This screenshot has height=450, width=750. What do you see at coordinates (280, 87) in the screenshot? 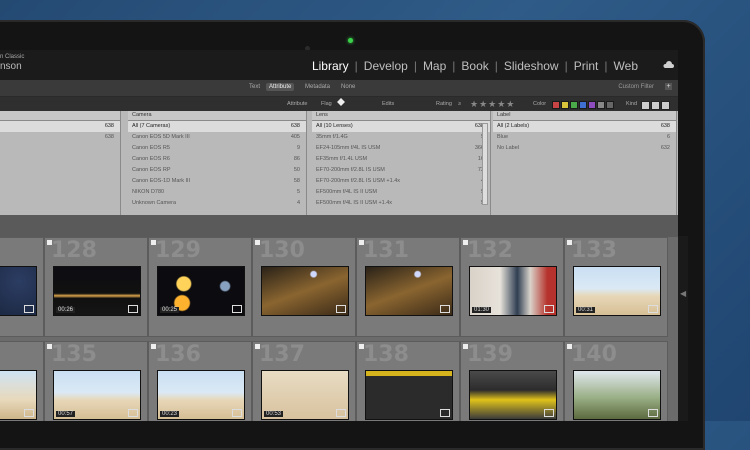
I see `filter-attribute-tab: Attribute` at bounding box center [280, 87].